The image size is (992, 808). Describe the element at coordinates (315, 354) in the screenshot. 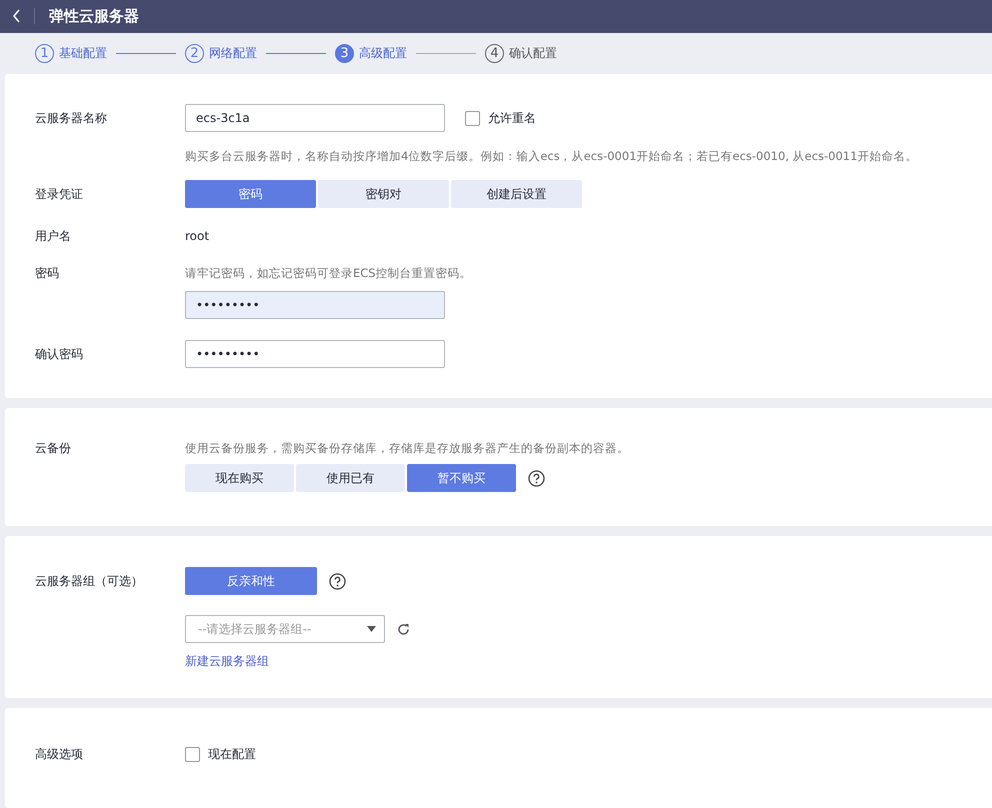

I see `confirm-password-input: •••••••••` at that location.